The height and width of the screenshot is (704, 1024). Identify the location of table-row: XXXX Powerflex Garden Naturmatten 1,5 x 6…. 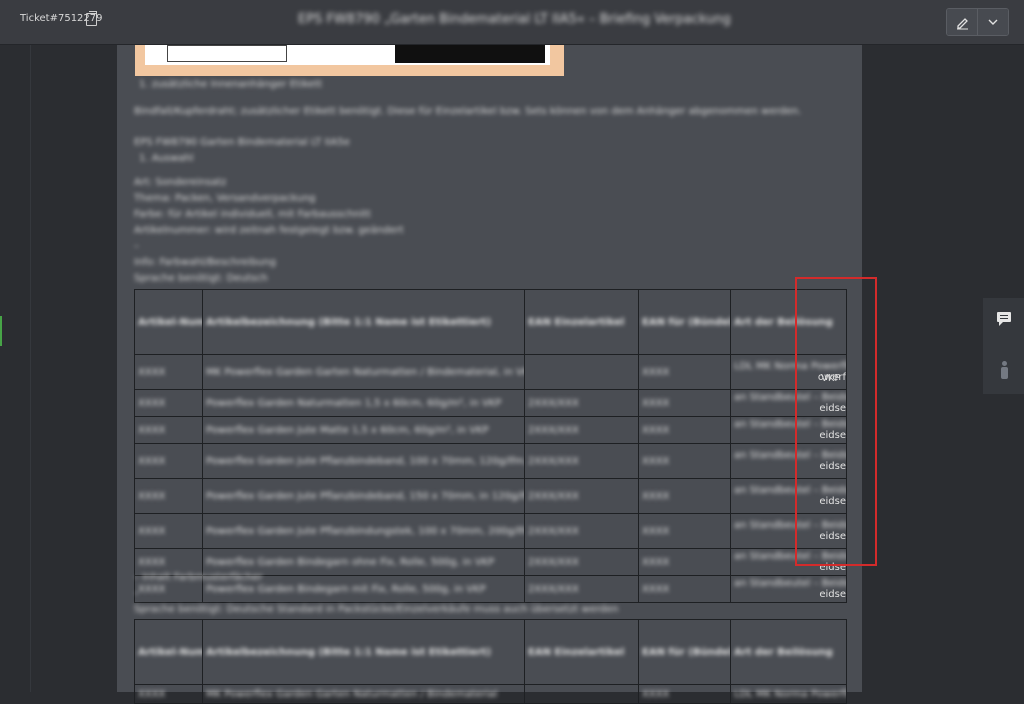
(490, 403).